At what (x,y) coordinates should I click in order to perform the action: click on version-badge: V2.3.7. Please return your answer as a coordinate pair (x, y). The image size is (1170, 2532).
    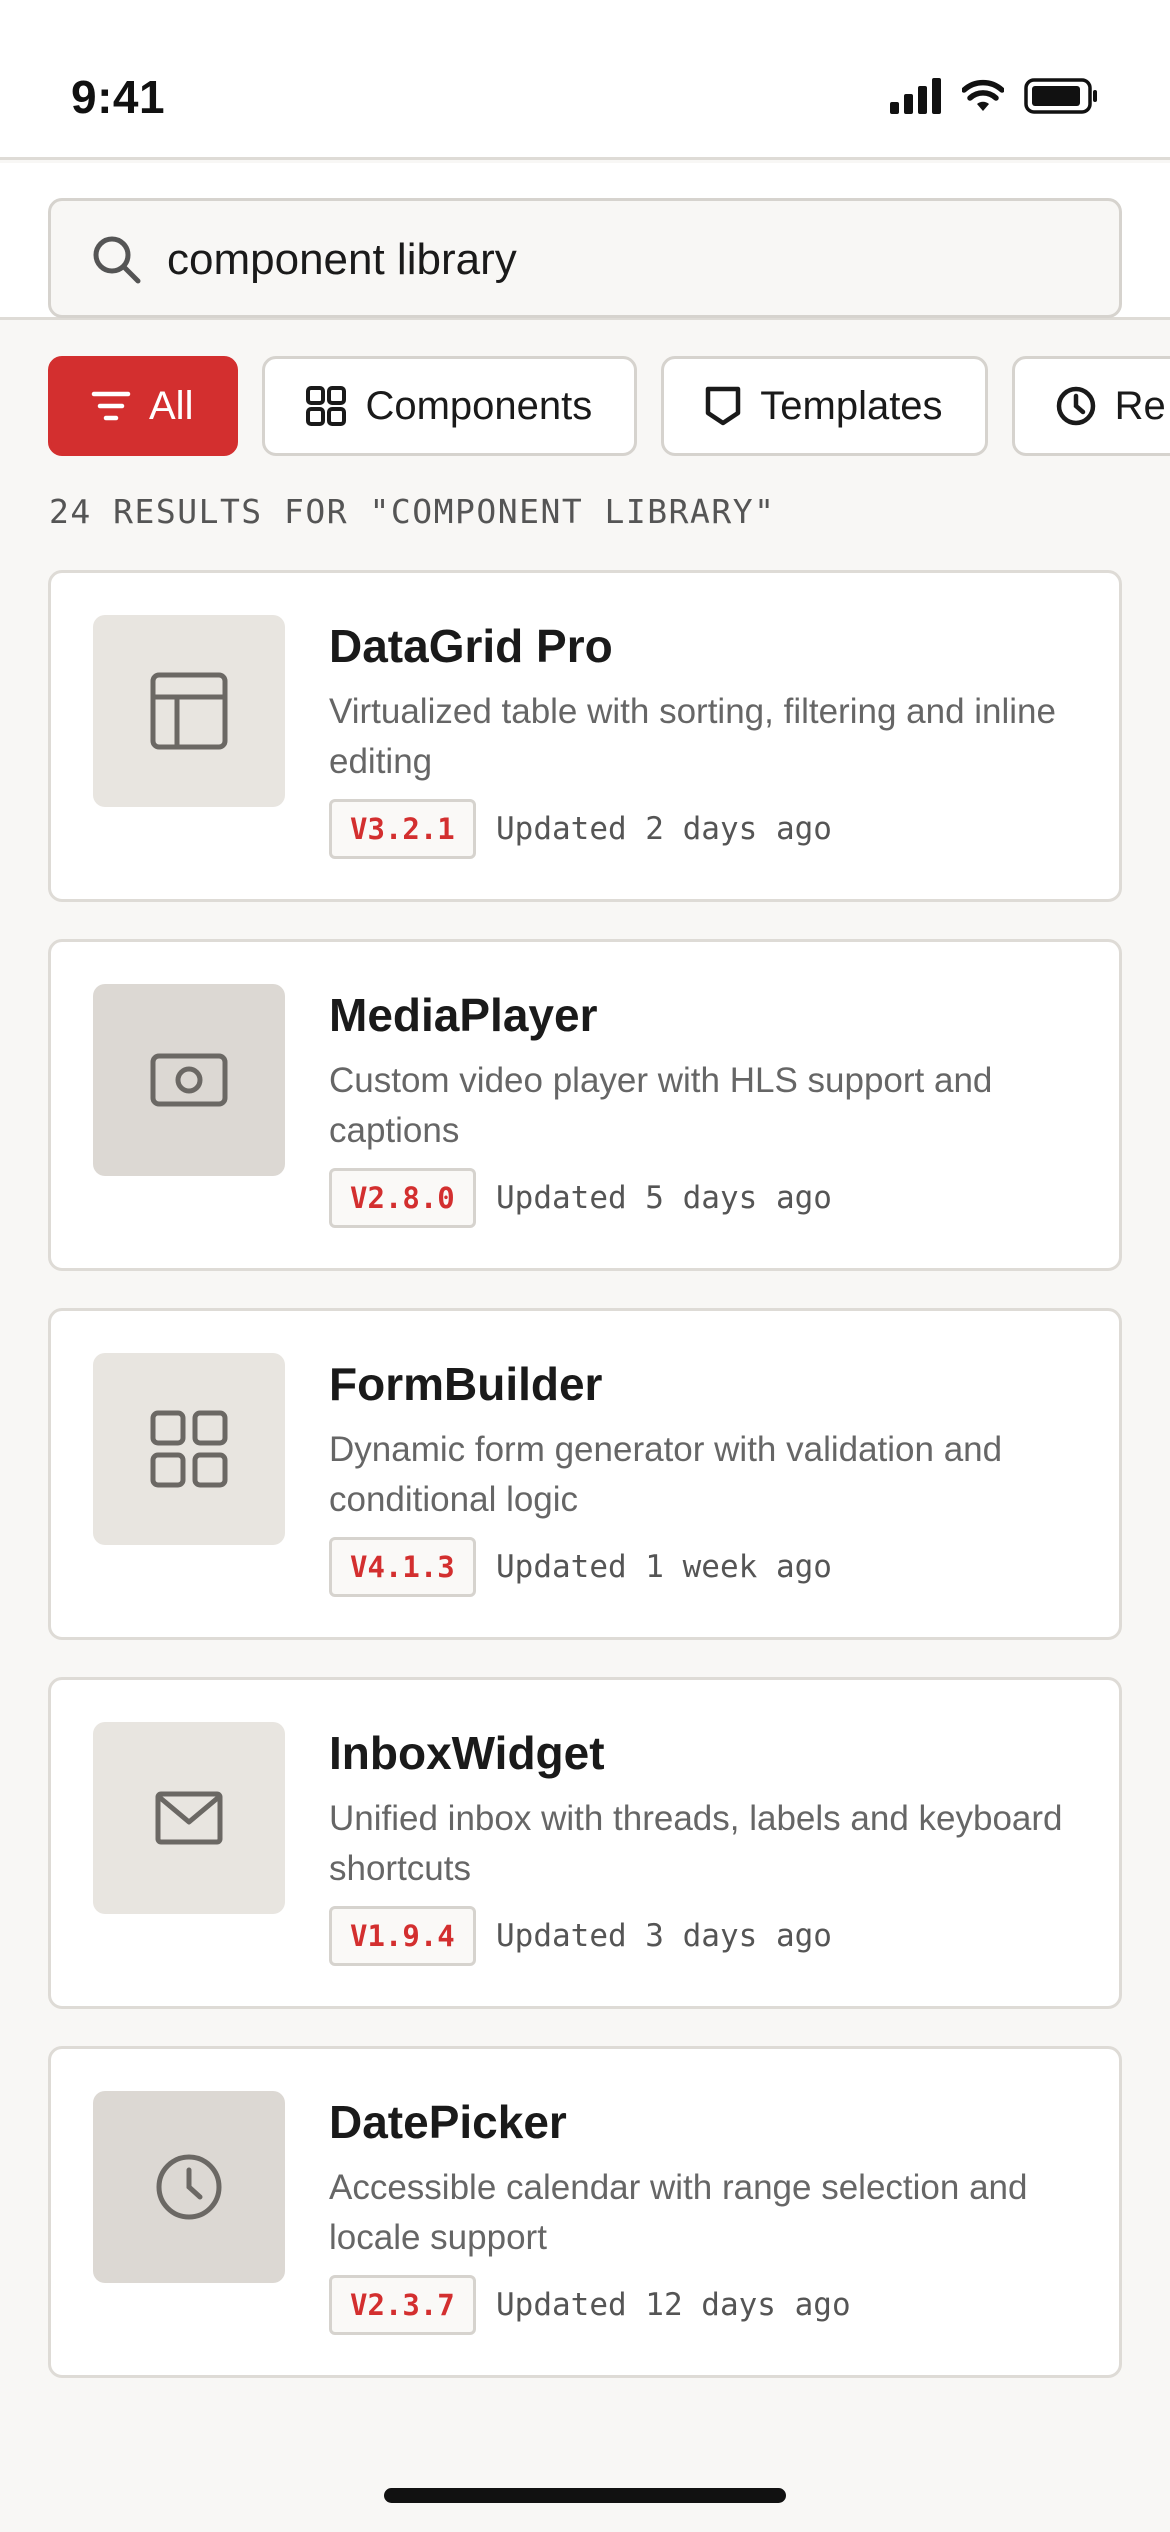
    Looking at the image, I should click on (402, 2305).